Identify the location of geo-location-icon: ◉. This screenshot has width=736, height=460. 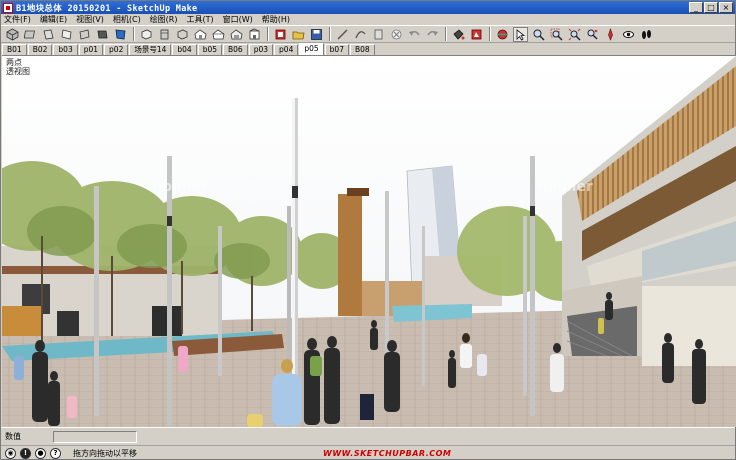
(10, 453).